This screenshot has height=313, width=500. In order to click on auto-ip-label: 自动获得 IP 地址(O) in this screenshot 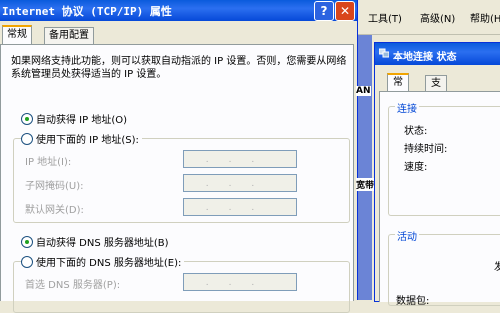, I will do `click(82, 120)`.